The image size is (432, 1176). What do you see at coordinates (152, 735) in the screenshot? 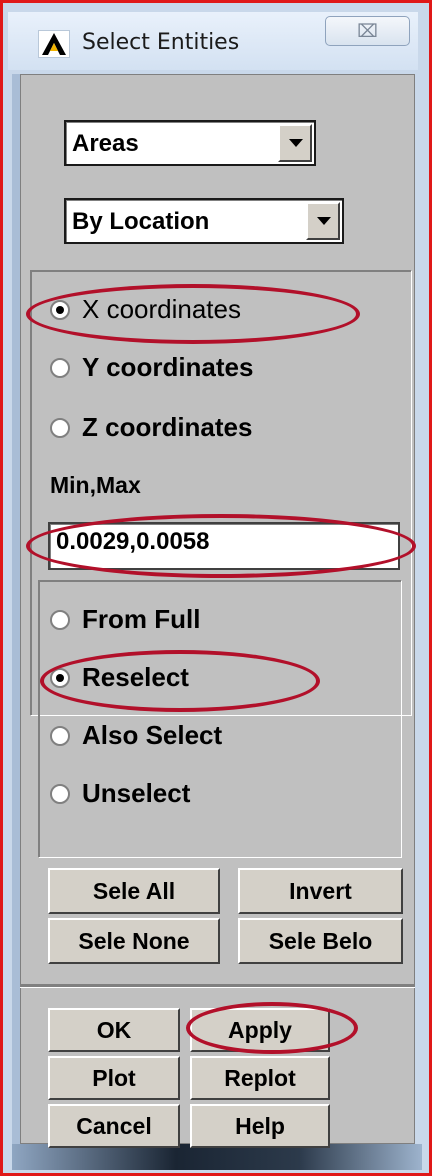
I see `radio-label: Also Select` at bounding box center [152, 735].